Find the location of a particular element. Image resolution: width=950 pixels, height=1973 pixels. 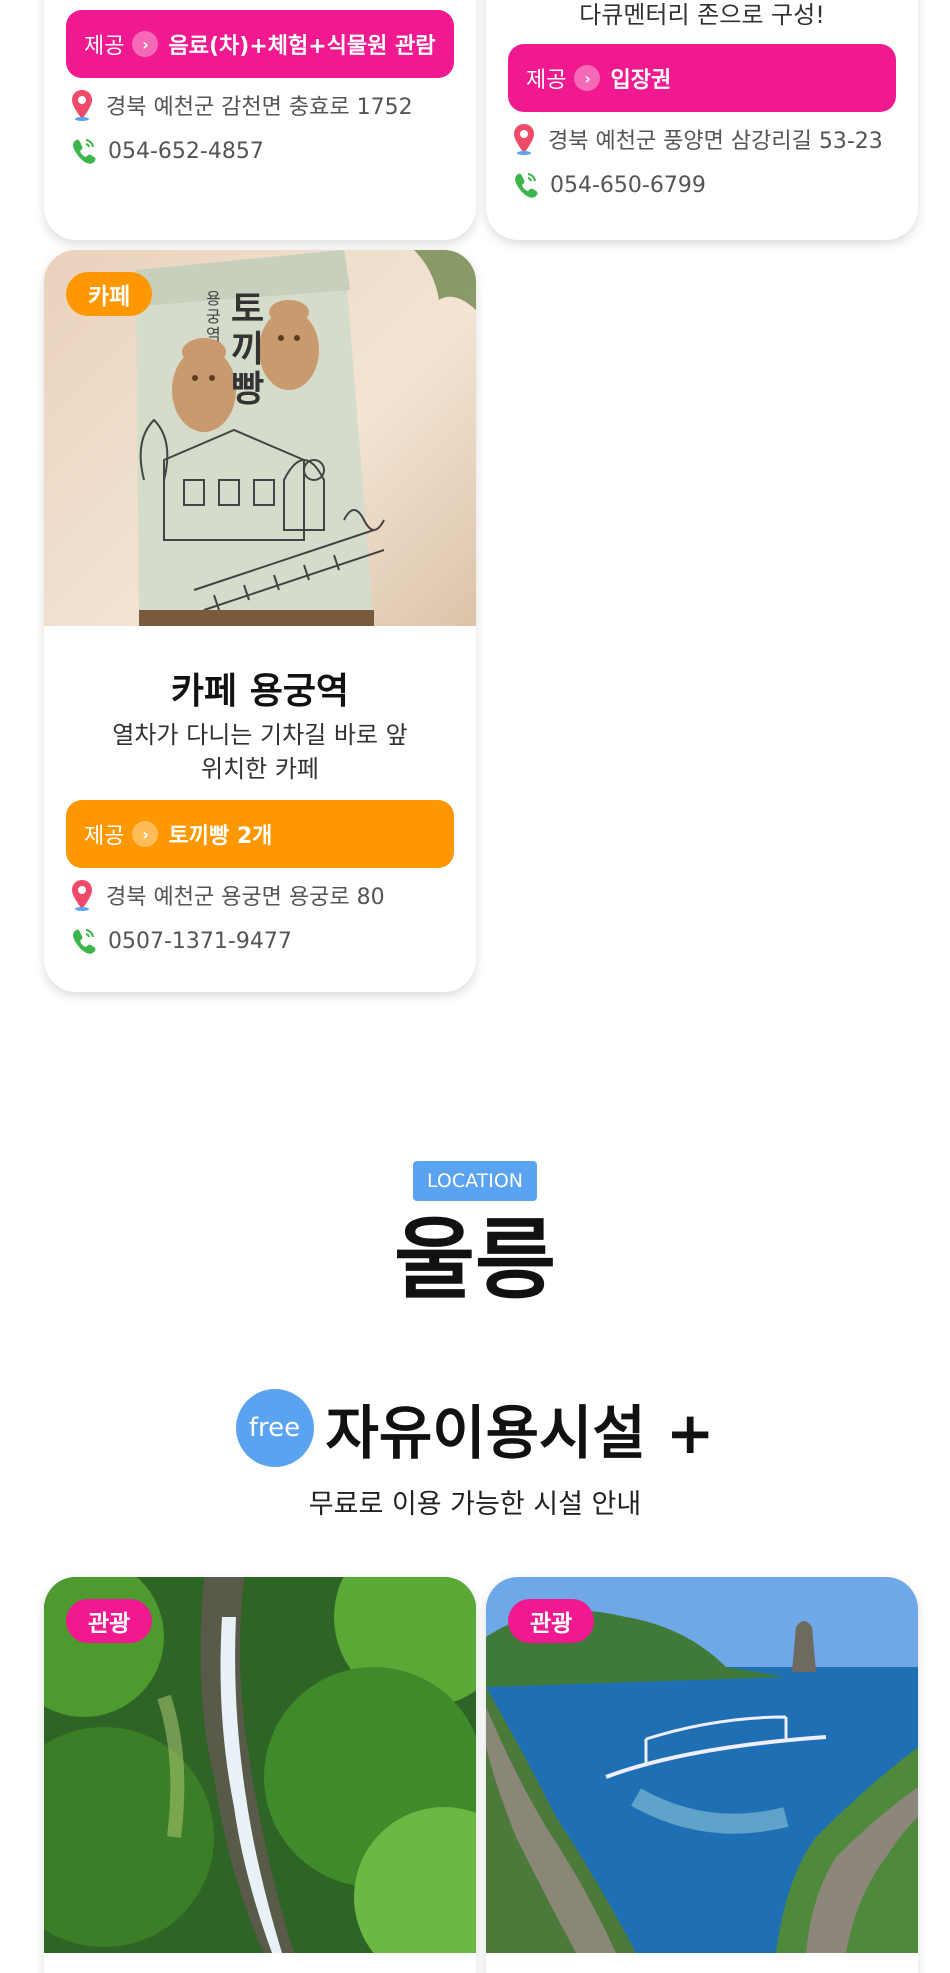

tour-card-2: 관광 is located at coordinates (702, 1775).